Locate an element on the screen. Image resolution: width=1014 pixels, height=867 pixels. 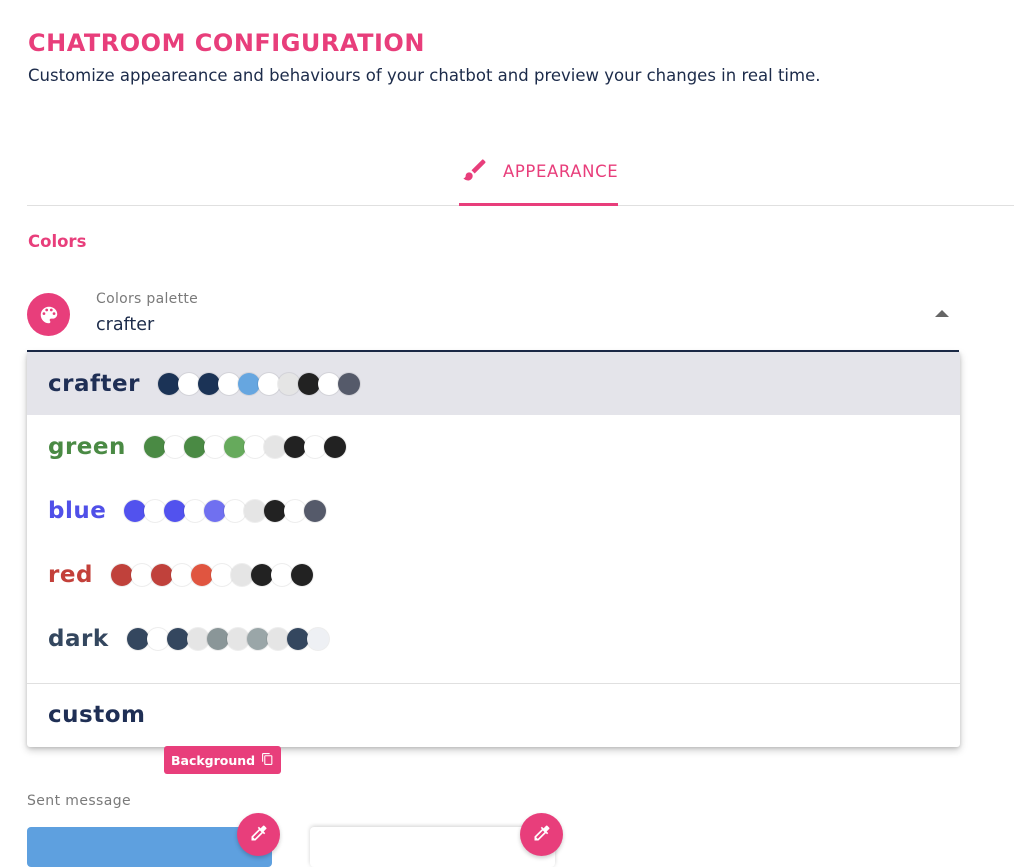
sent-message-text-swatch is located at coordinates (432, 847).